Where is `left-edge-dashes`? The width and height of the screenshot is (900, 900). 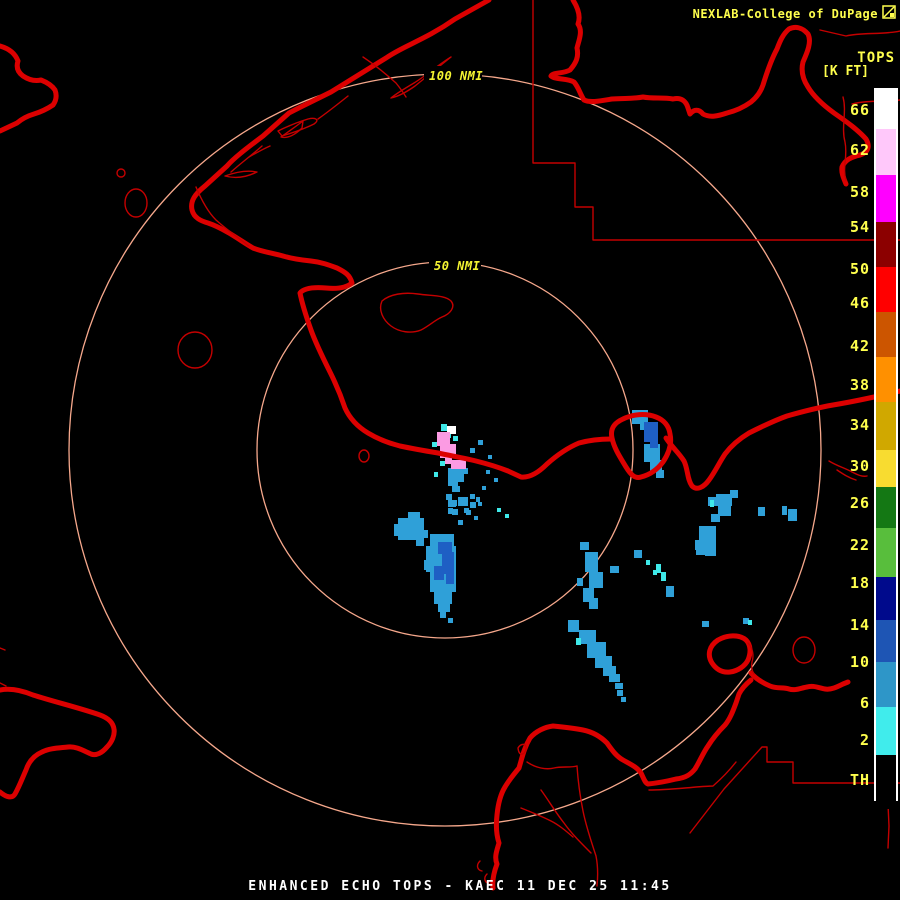
left-edge-dashes is located at coordinates (3, 667).